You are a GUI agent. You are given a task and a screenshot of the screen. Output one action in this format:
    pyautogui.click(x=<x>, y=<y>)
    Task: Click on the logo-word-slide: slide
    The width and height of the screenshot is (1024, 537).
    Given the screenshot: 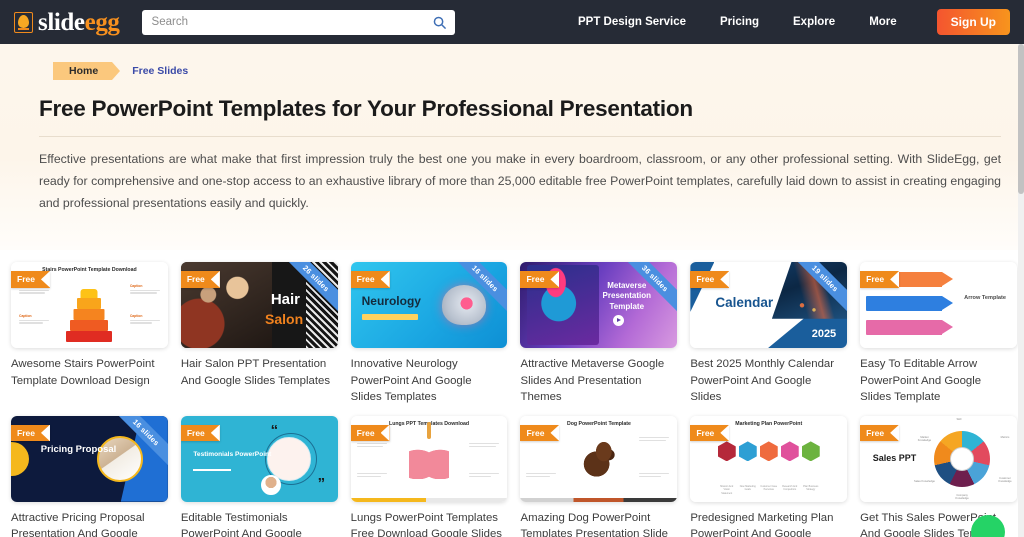 What is the action you would take?
    pyautogui.click(x=61, y=22)
    